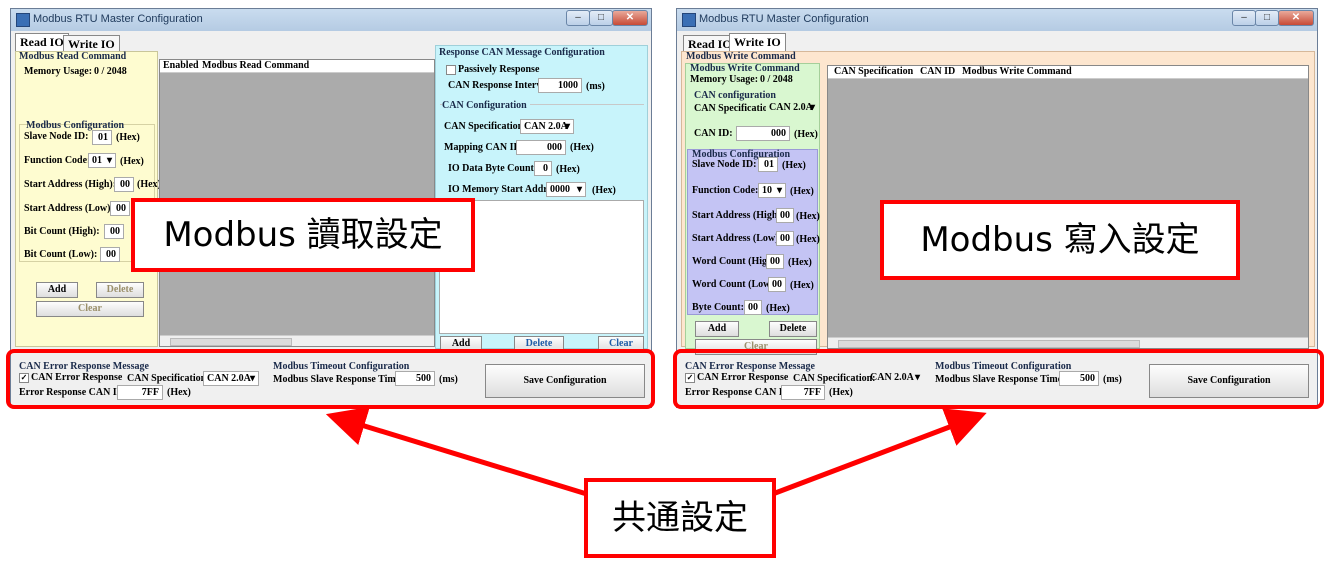  What do you see at coordinates (680, 518) in the screenshot?
I see `common-settings-callout: 共通設定` at bounding box center [680, 518].